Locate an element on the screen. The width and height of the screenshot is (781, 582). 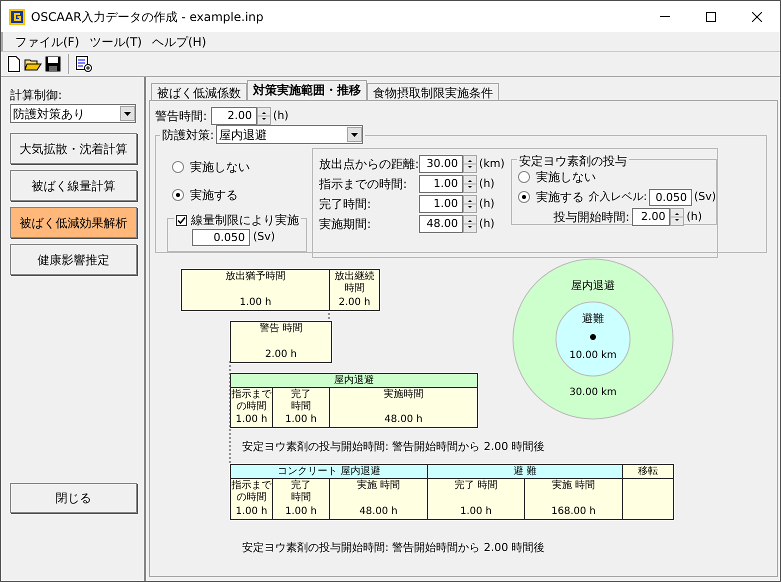
number-field: 30.00 is located at coordinates (441, 164).